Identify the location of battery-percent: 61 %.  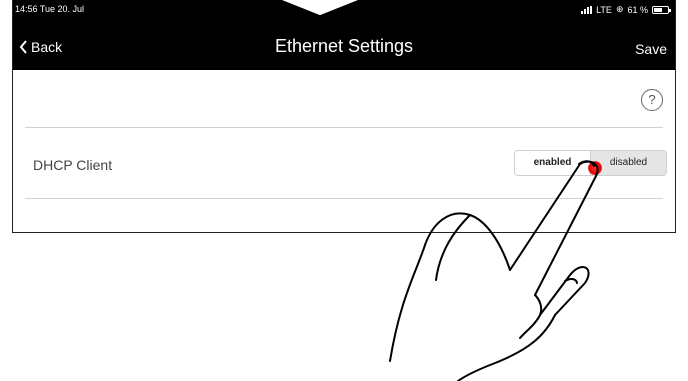
(637, 9).